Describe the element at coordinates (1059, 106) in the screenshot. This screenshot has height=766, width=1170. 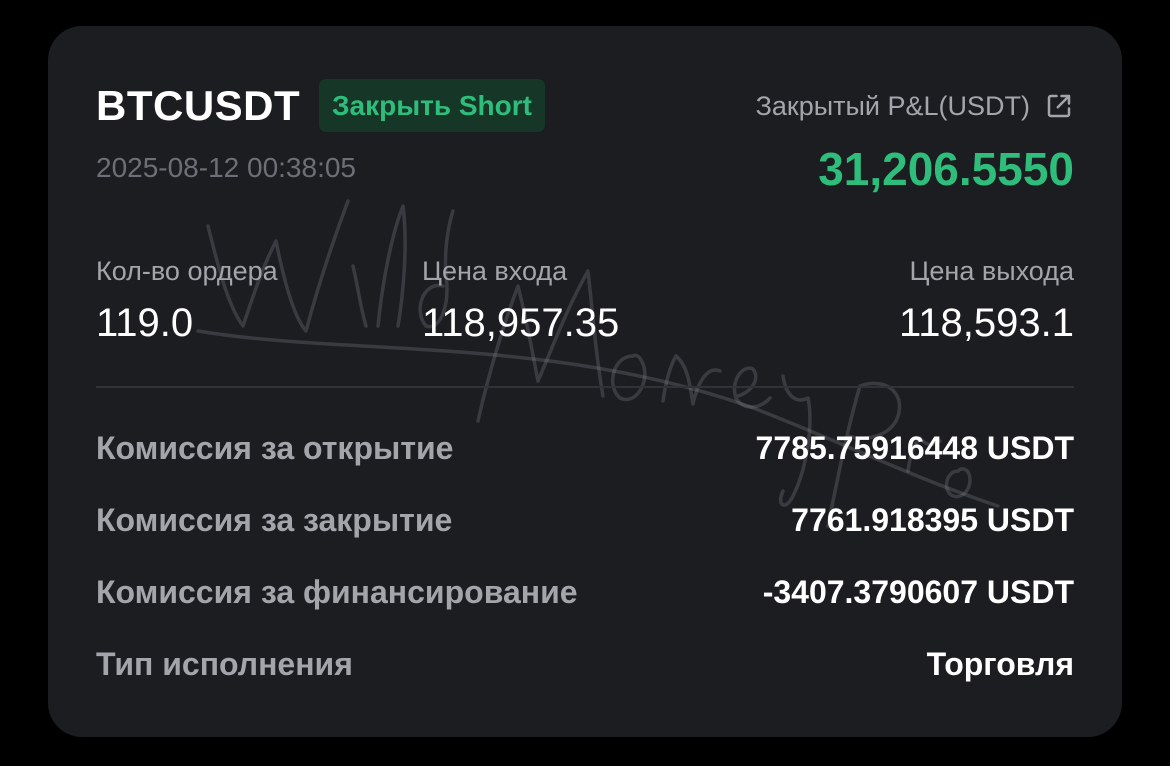
I see `external-link-icon` at that location.